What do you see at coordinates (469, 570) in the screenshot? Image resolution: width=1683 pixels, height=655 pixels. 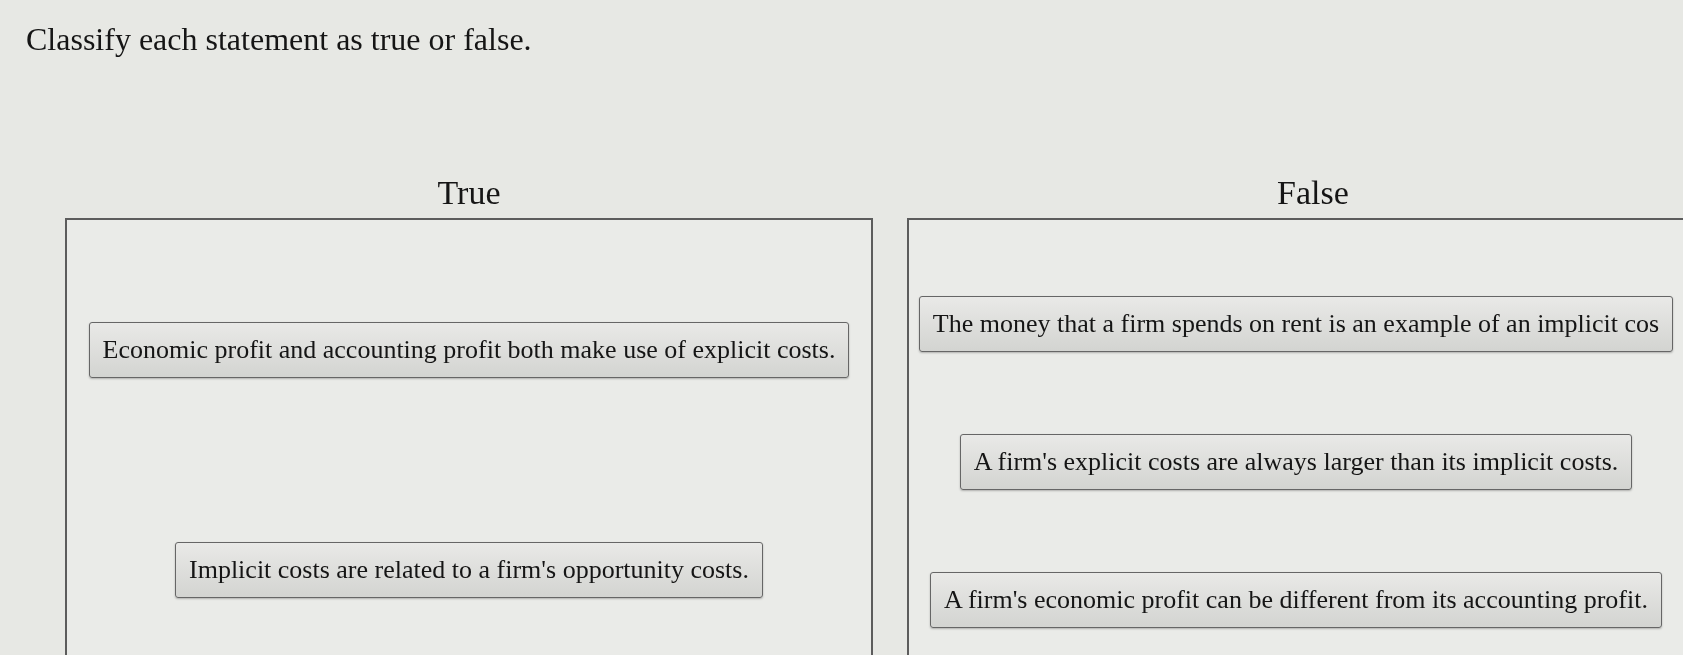 I see `statement-card: Implicit costs are related to a firm's opportunity costs.` at bounding box center [469, 570].